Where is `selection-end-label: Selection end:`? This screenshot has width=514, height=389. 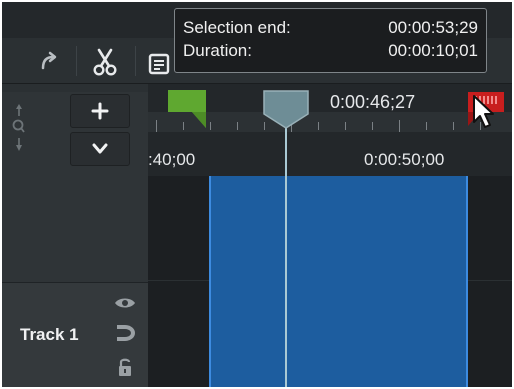
selection-end-label: Selection end: is located at coordinates (237, 27).